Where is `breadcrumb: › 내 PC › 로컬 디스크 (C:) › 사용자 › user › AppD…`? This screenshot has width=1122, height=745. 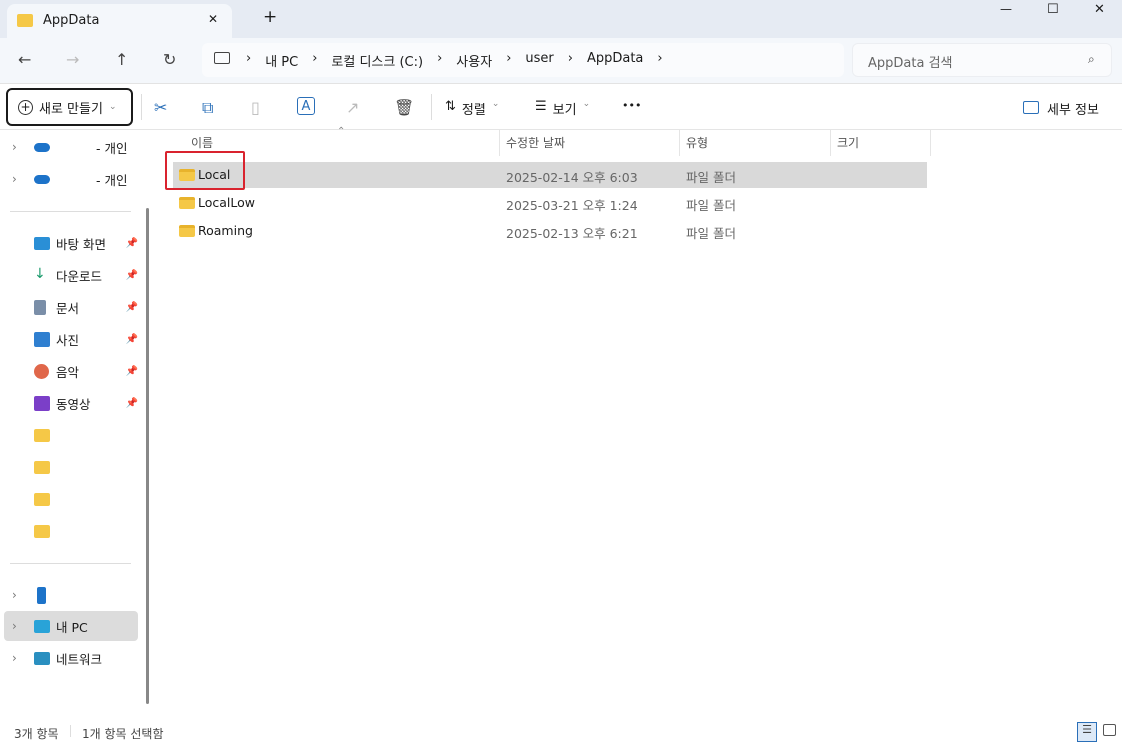
breadcrumb: › 내 PC › 로컬 디스크 (C:) › 사용자 › user › AppD… is located at coordinates (454, 60).